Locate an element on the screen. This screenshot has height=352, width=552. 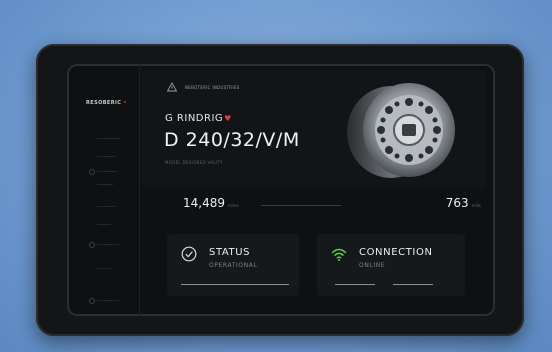
status-card: STATUS OPERATIONAL is located at coordinates (233, 265).